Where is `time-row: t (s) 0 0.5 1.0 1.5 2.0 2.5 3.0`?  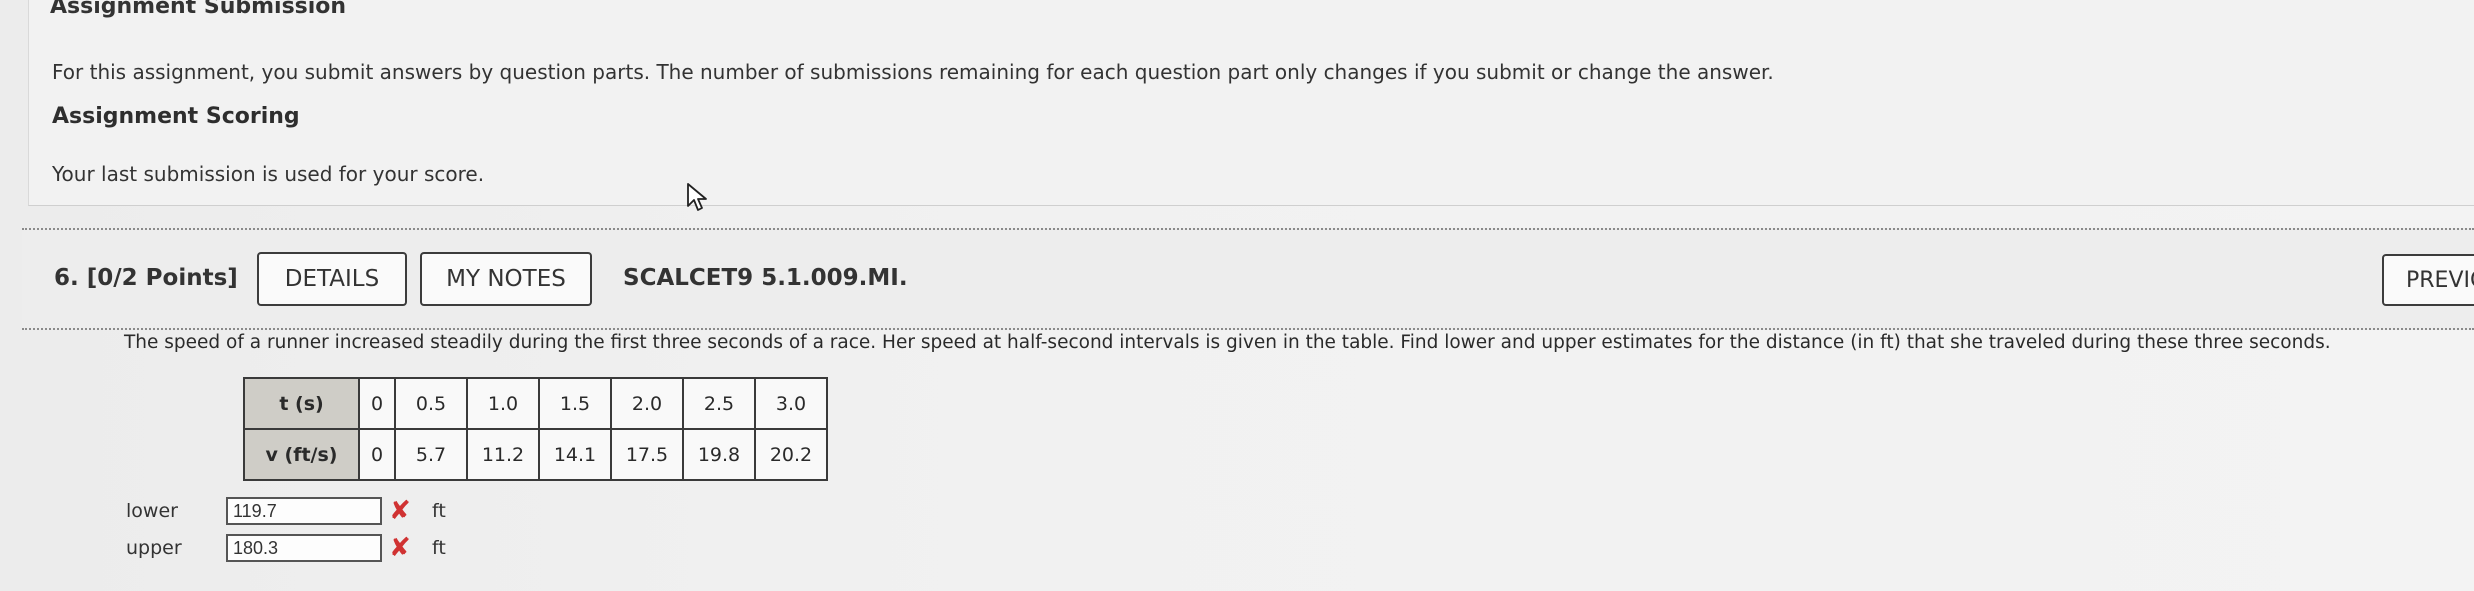
time-row: t (s) 0 0.5 1.0 1.5 2.0 2.5 3.0 is located at coordinates (535, 403).